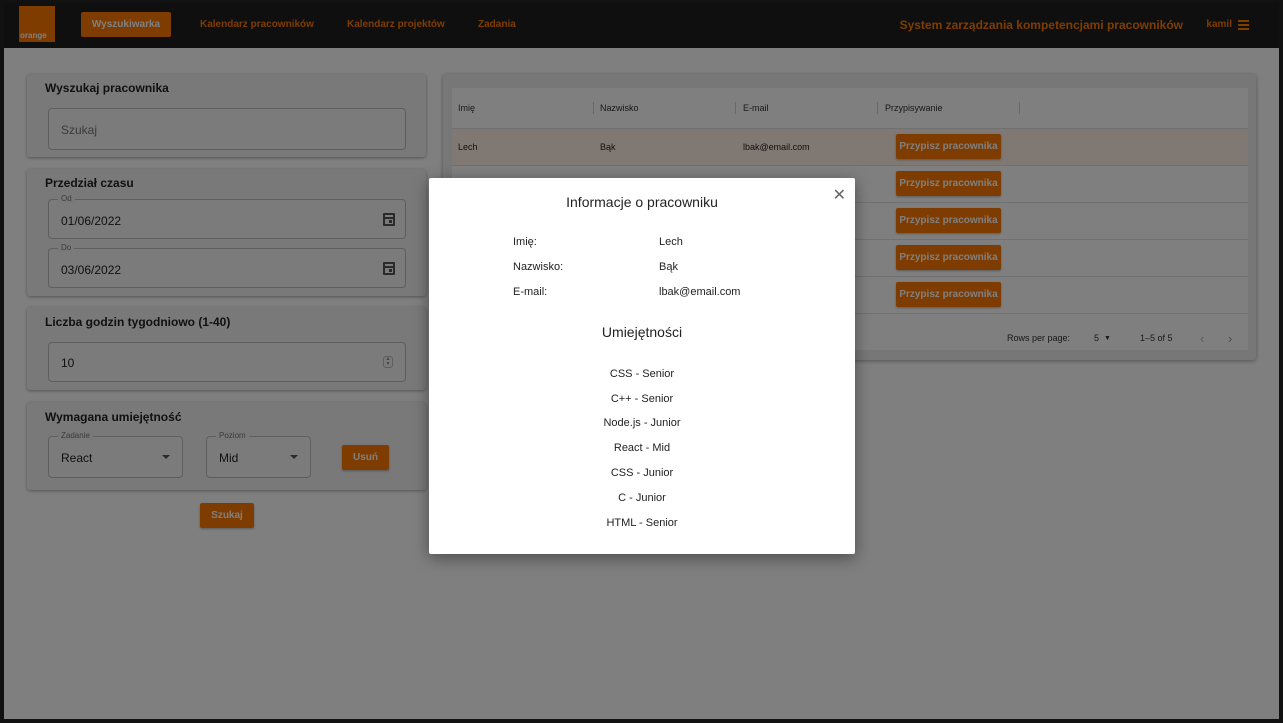  I want to click on modal-title: Informacje o pracowniku, so click(642, 202).